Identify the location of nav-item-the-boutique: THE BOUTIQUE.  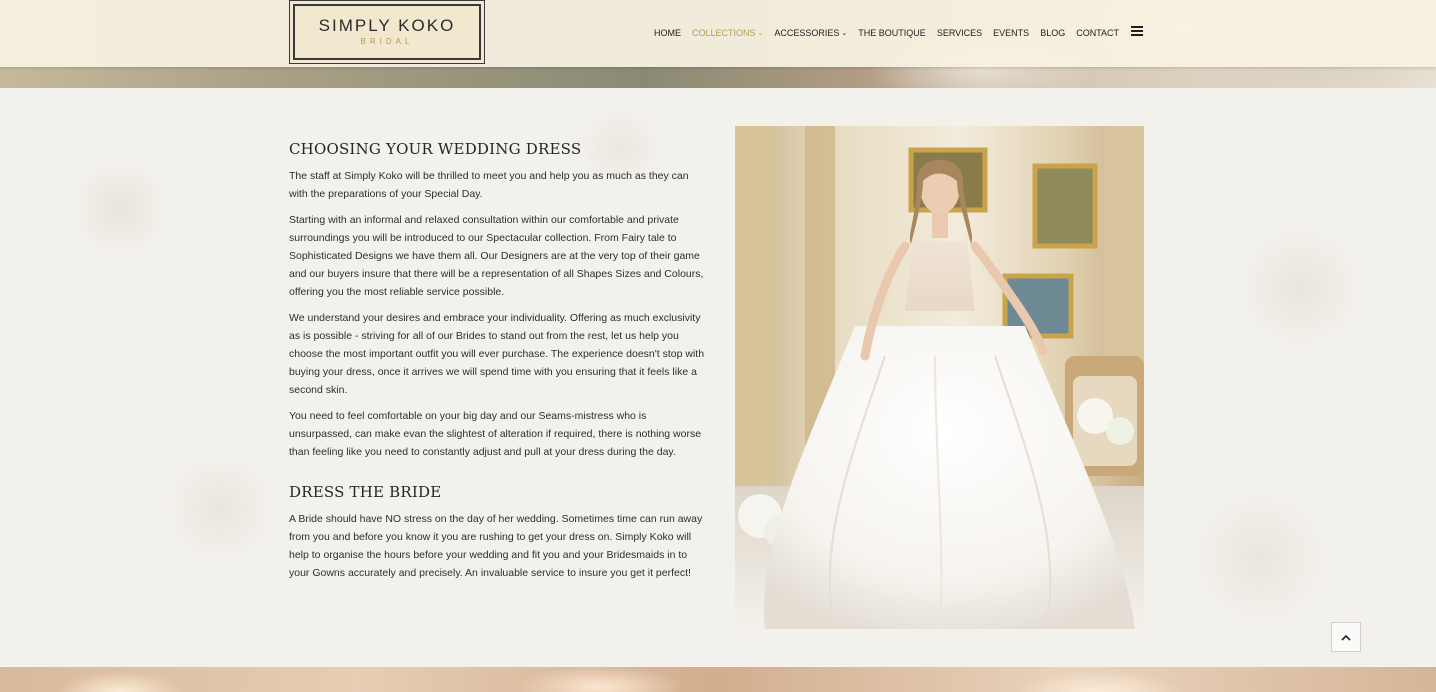
(892, 33).